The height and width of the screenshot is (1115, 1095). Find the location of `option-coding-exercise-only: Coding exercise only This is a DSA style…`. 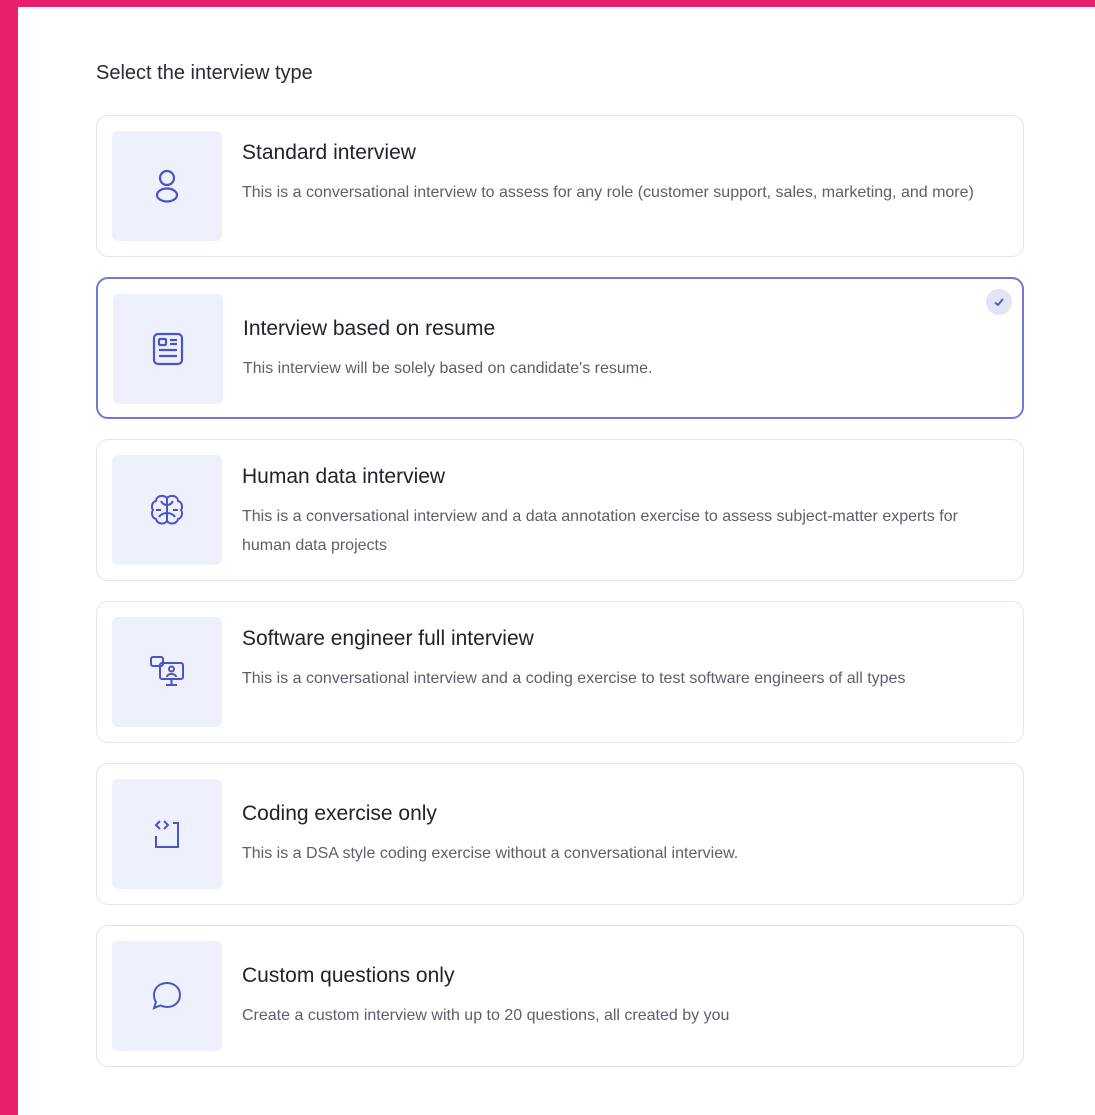

option-coding-exercise-only: Coding exercise only This is a DSA style… is located at coordinates (560, 834).